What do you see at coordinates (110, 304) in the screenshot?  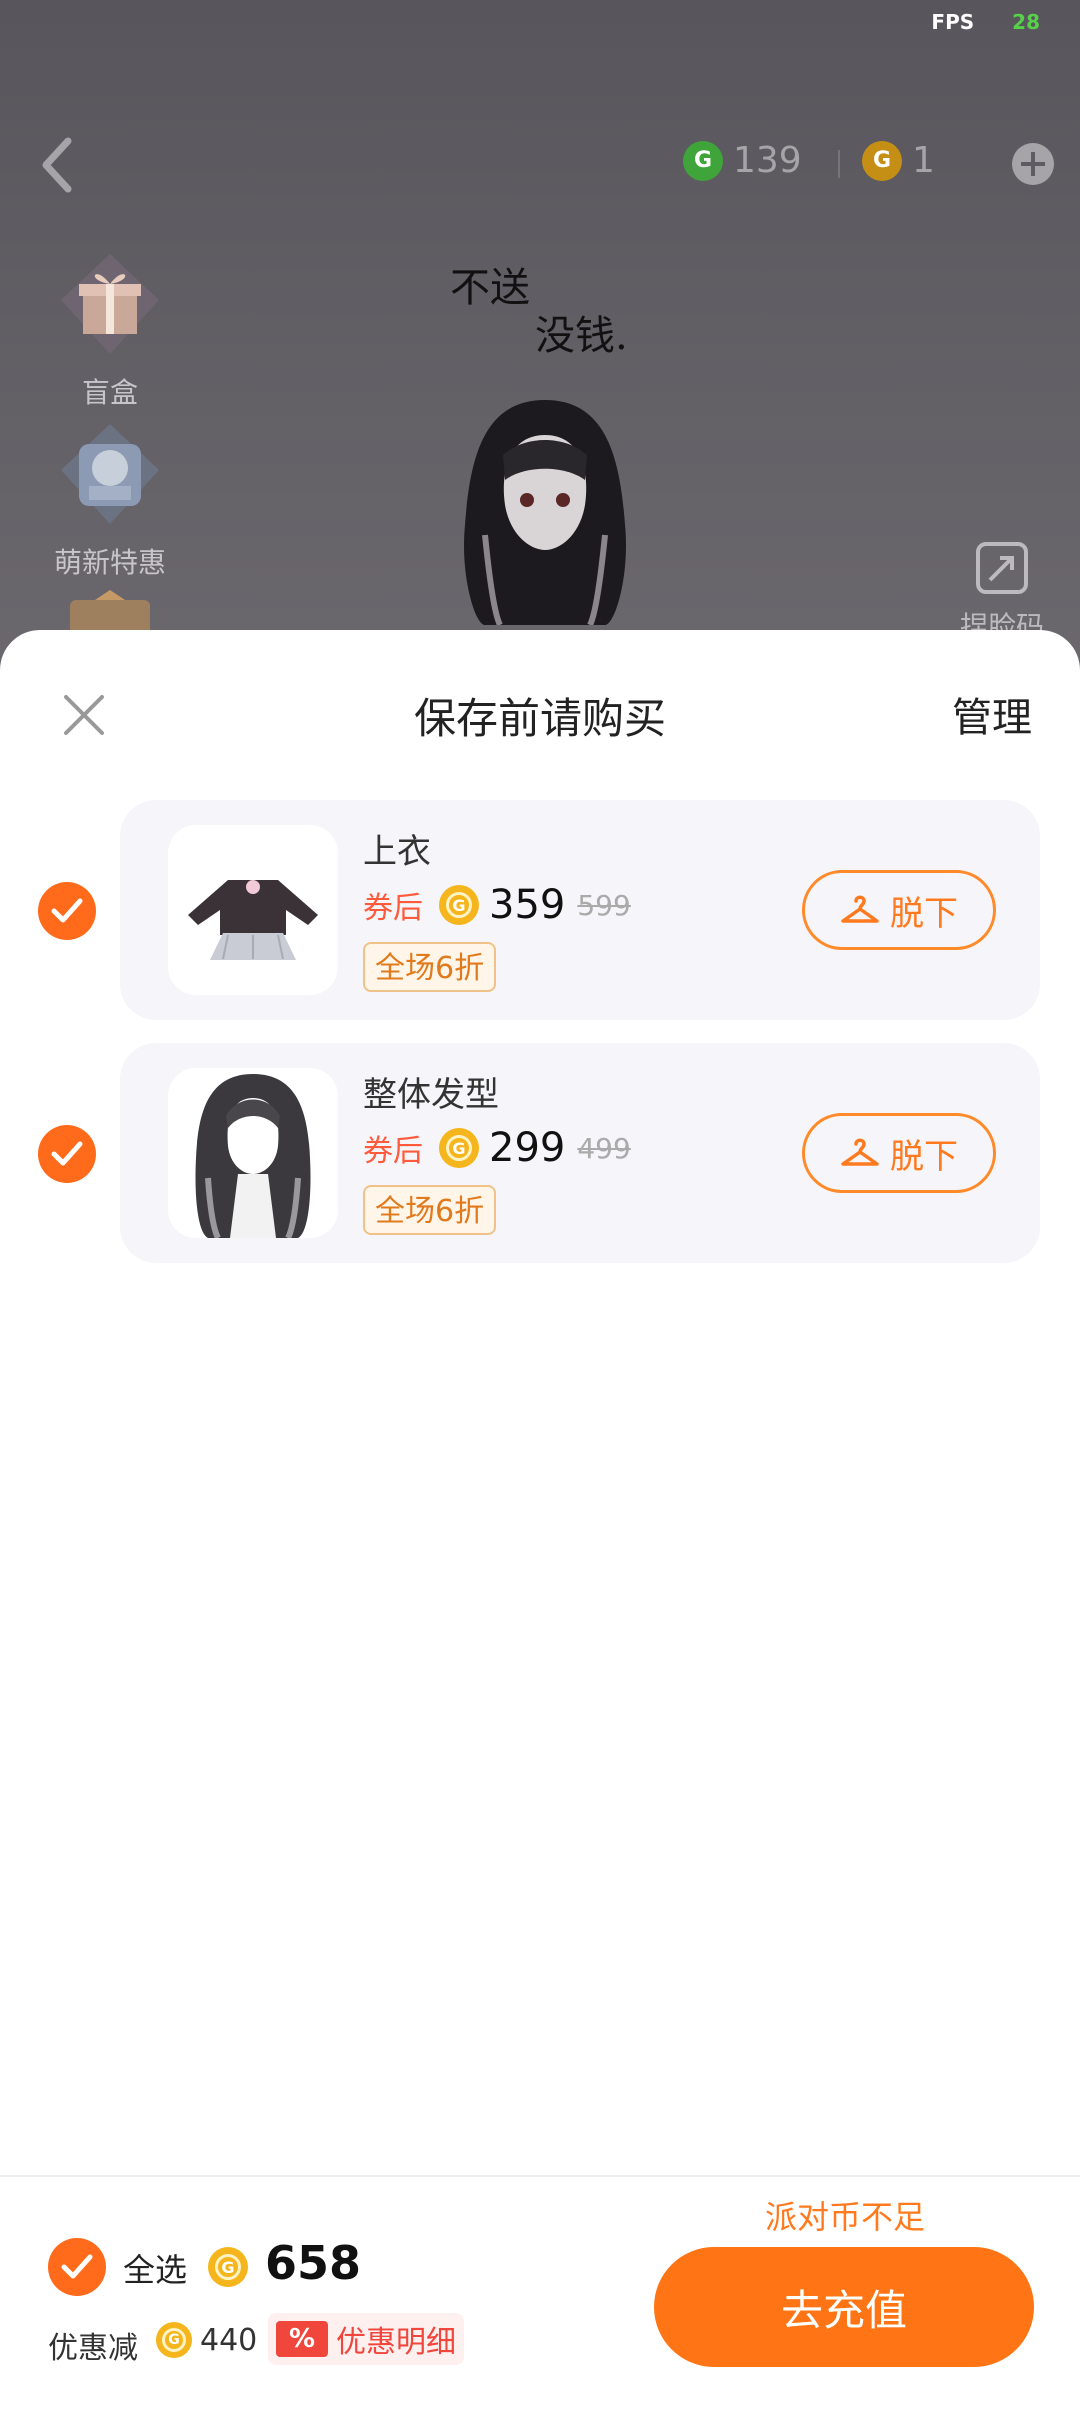 I see `gift-box-icon` at bounding box center [110, 304].